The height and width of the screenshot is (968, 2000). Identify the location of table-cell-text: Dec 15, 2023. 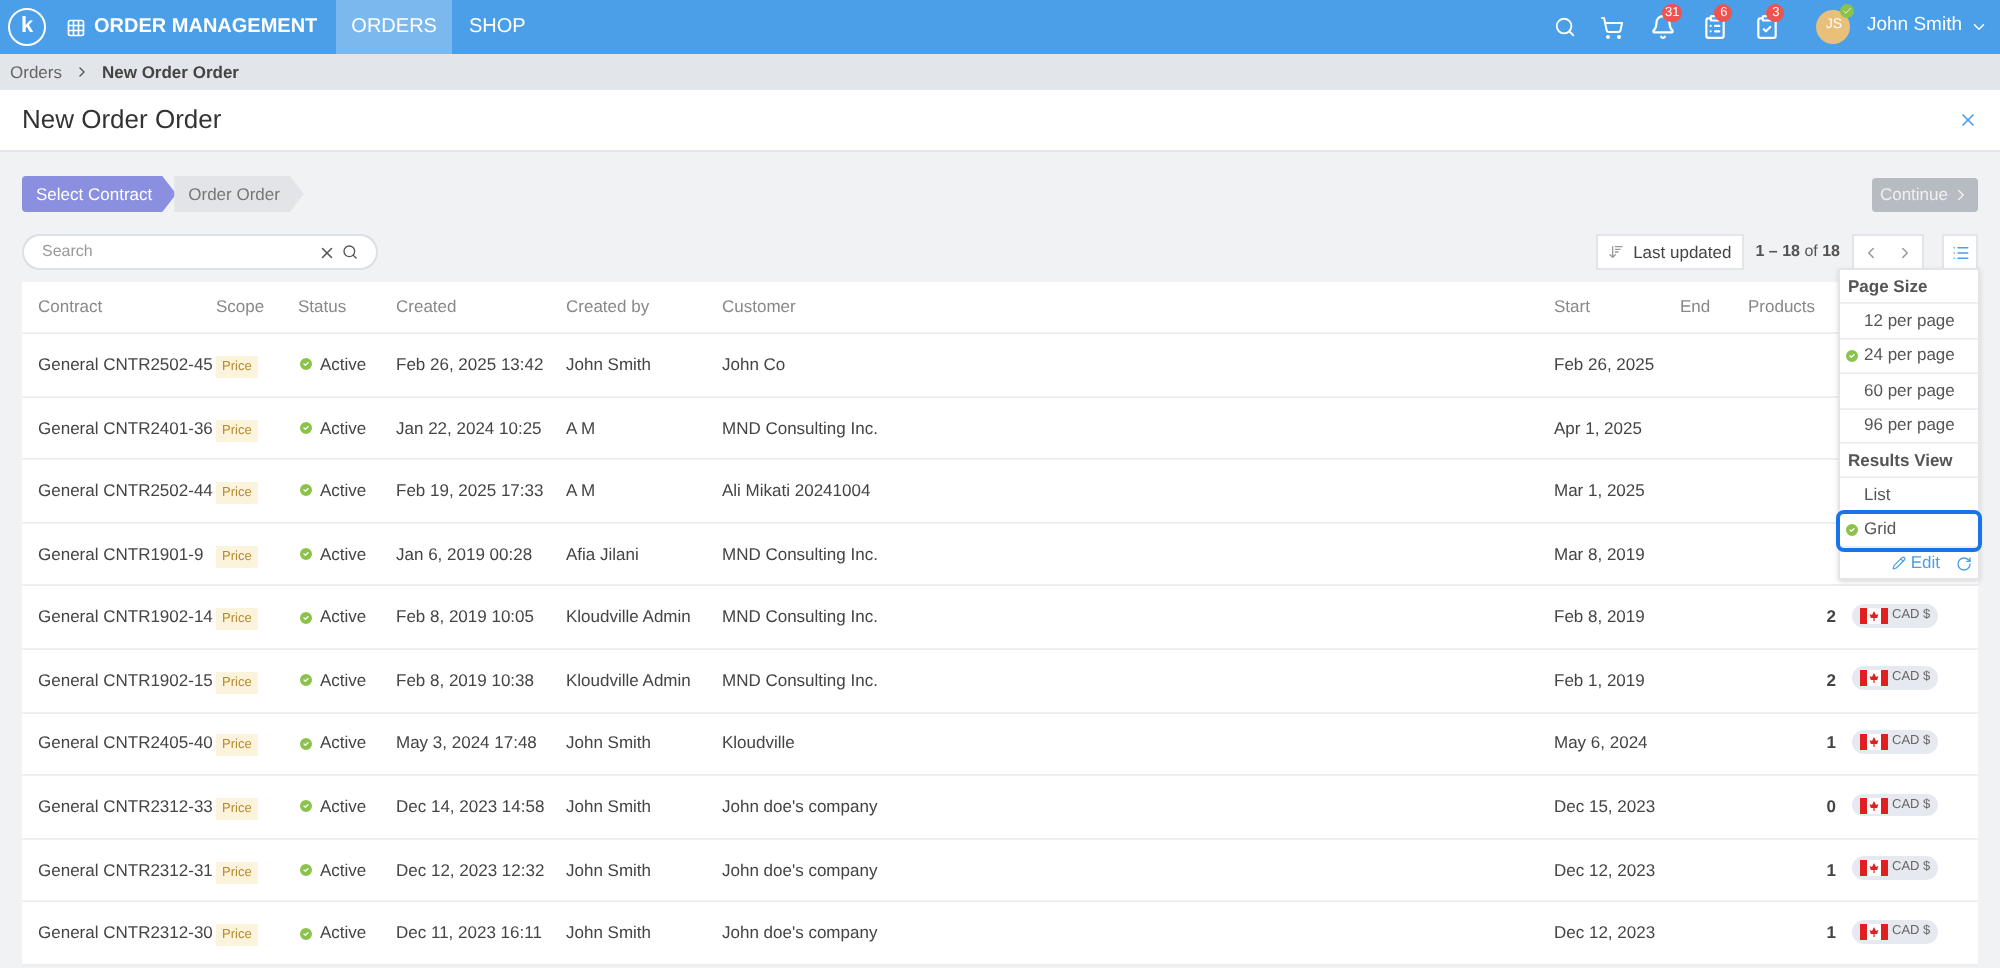
(1606, 807).